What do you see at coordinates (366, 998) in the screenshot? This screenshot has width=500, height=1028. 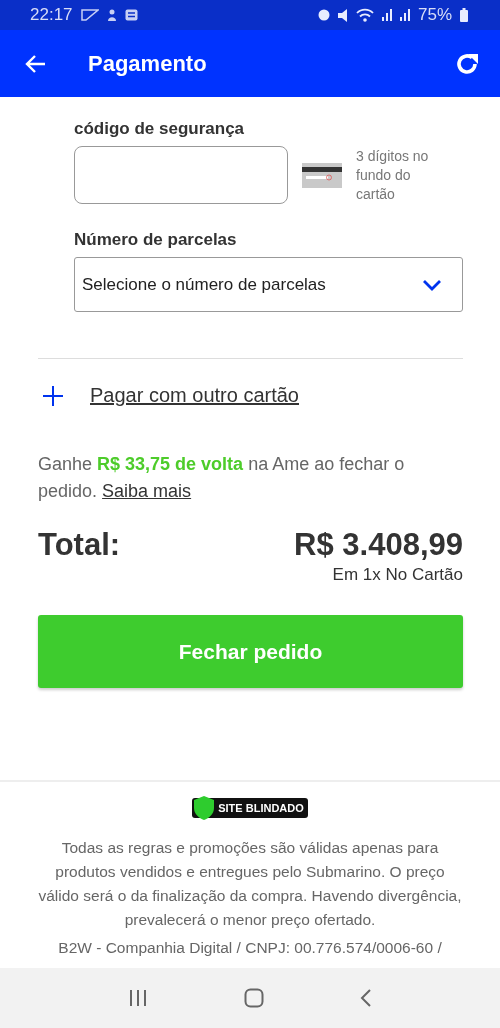 I see `back-icon` at bounding box center [366, 998].